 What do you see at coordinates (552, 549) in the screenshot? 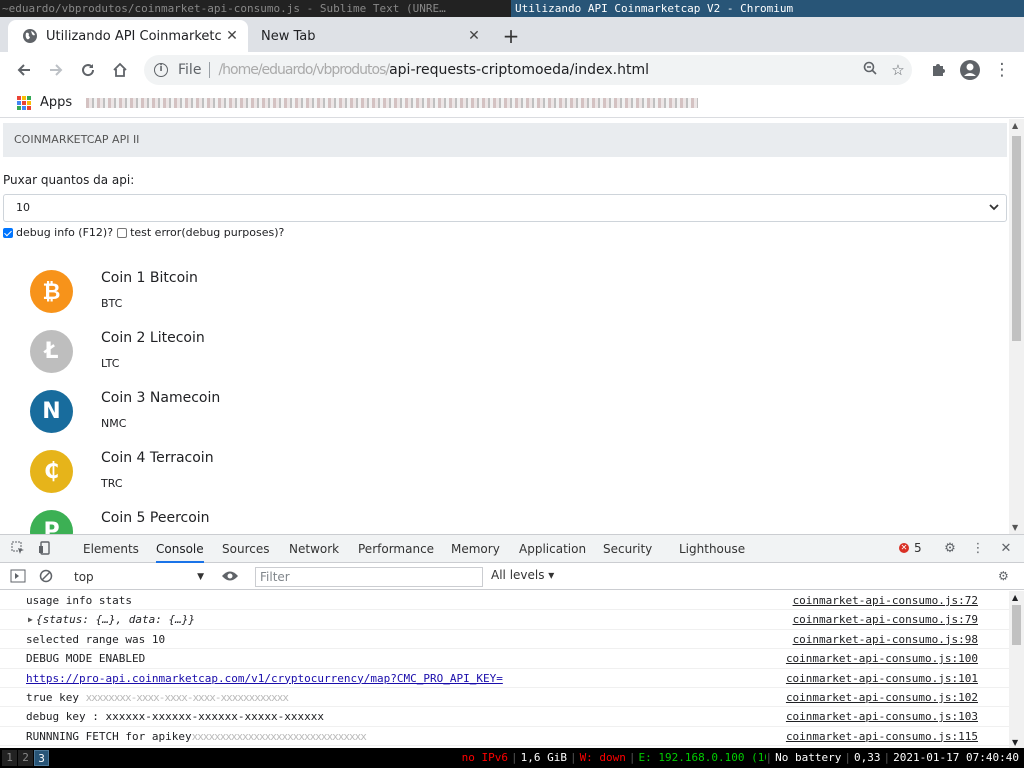
I see `devtools-tab-application: Application` at bounding box center [552, 549].